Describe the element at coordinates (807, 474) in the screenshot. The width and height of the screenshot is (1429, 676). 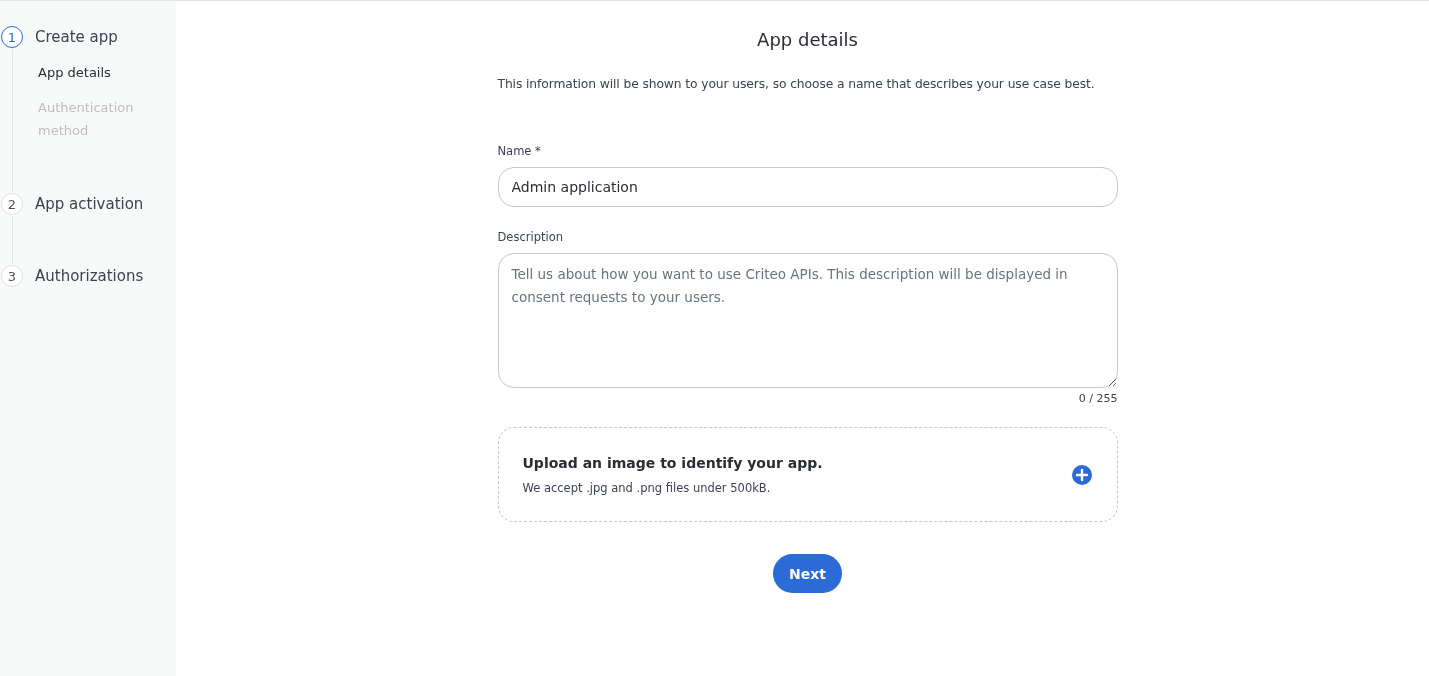
I see `upload-dropzone: Upload an image to identify your app. We accept .jpg and .png files under 500kB.` at that location.